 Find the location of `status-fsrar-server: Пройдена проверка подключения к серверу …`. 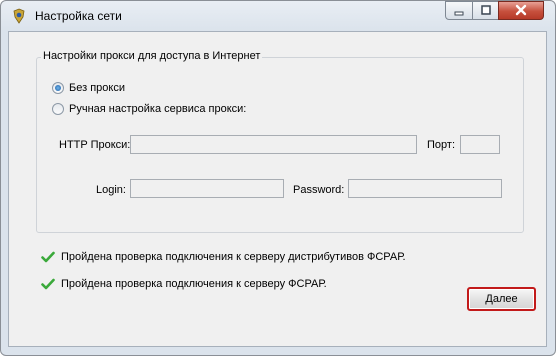

status-fsrar-server: Пройдена проверка подключения к серверу … is located at coordinates (184, 284).